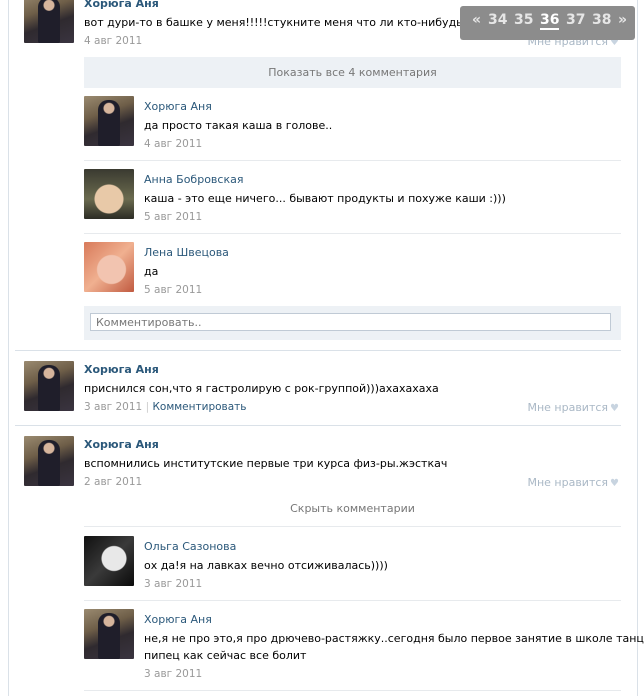 Image resolution: width=644 pixels, height=696 pixels. I want to click on show-all-comments-button: Показать все 4 комментария, so click(352, 72).